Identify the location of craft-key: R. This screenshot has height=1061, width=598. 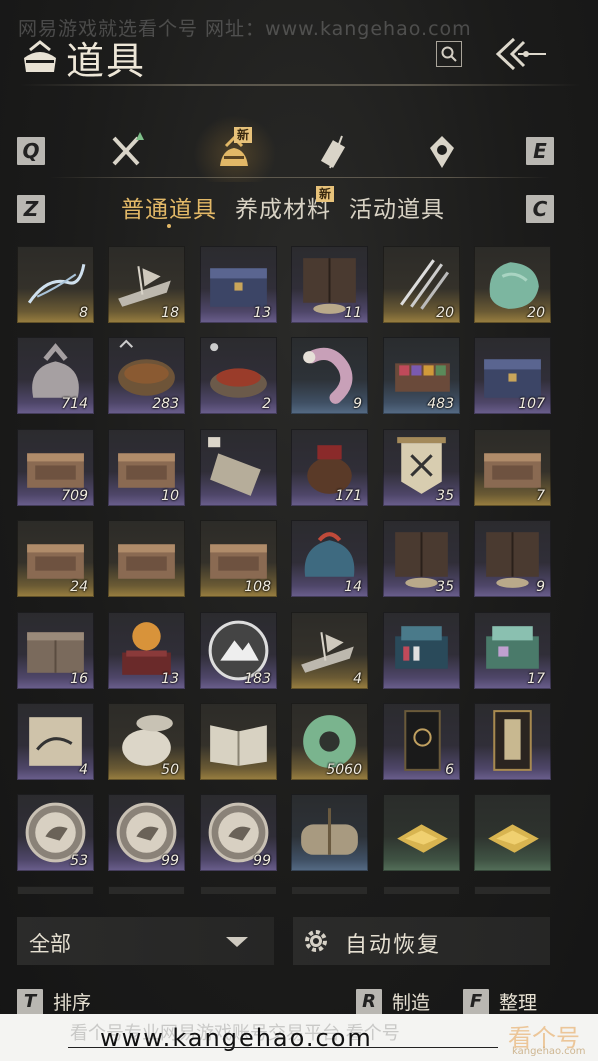
(369, 1001).